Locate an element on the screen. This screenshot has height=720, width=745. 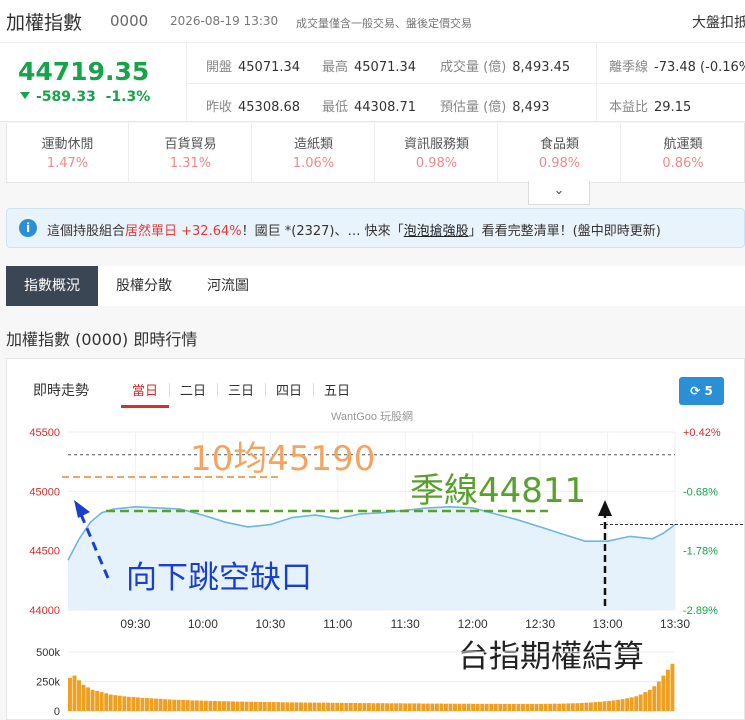
x-tick-label: 13:30 is located at coordinates (675, 624).